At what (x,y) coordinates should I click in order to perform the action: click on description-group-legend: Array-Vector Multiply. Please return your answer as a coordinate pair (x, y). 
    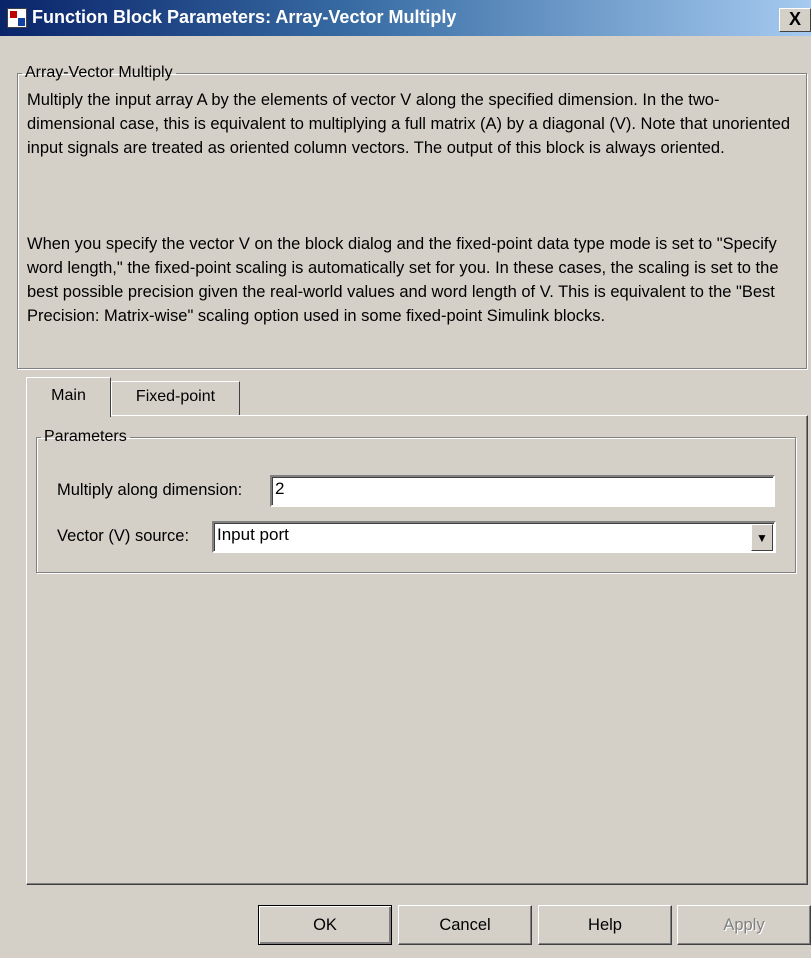
    Looking at the image, I should click on (99, 72).